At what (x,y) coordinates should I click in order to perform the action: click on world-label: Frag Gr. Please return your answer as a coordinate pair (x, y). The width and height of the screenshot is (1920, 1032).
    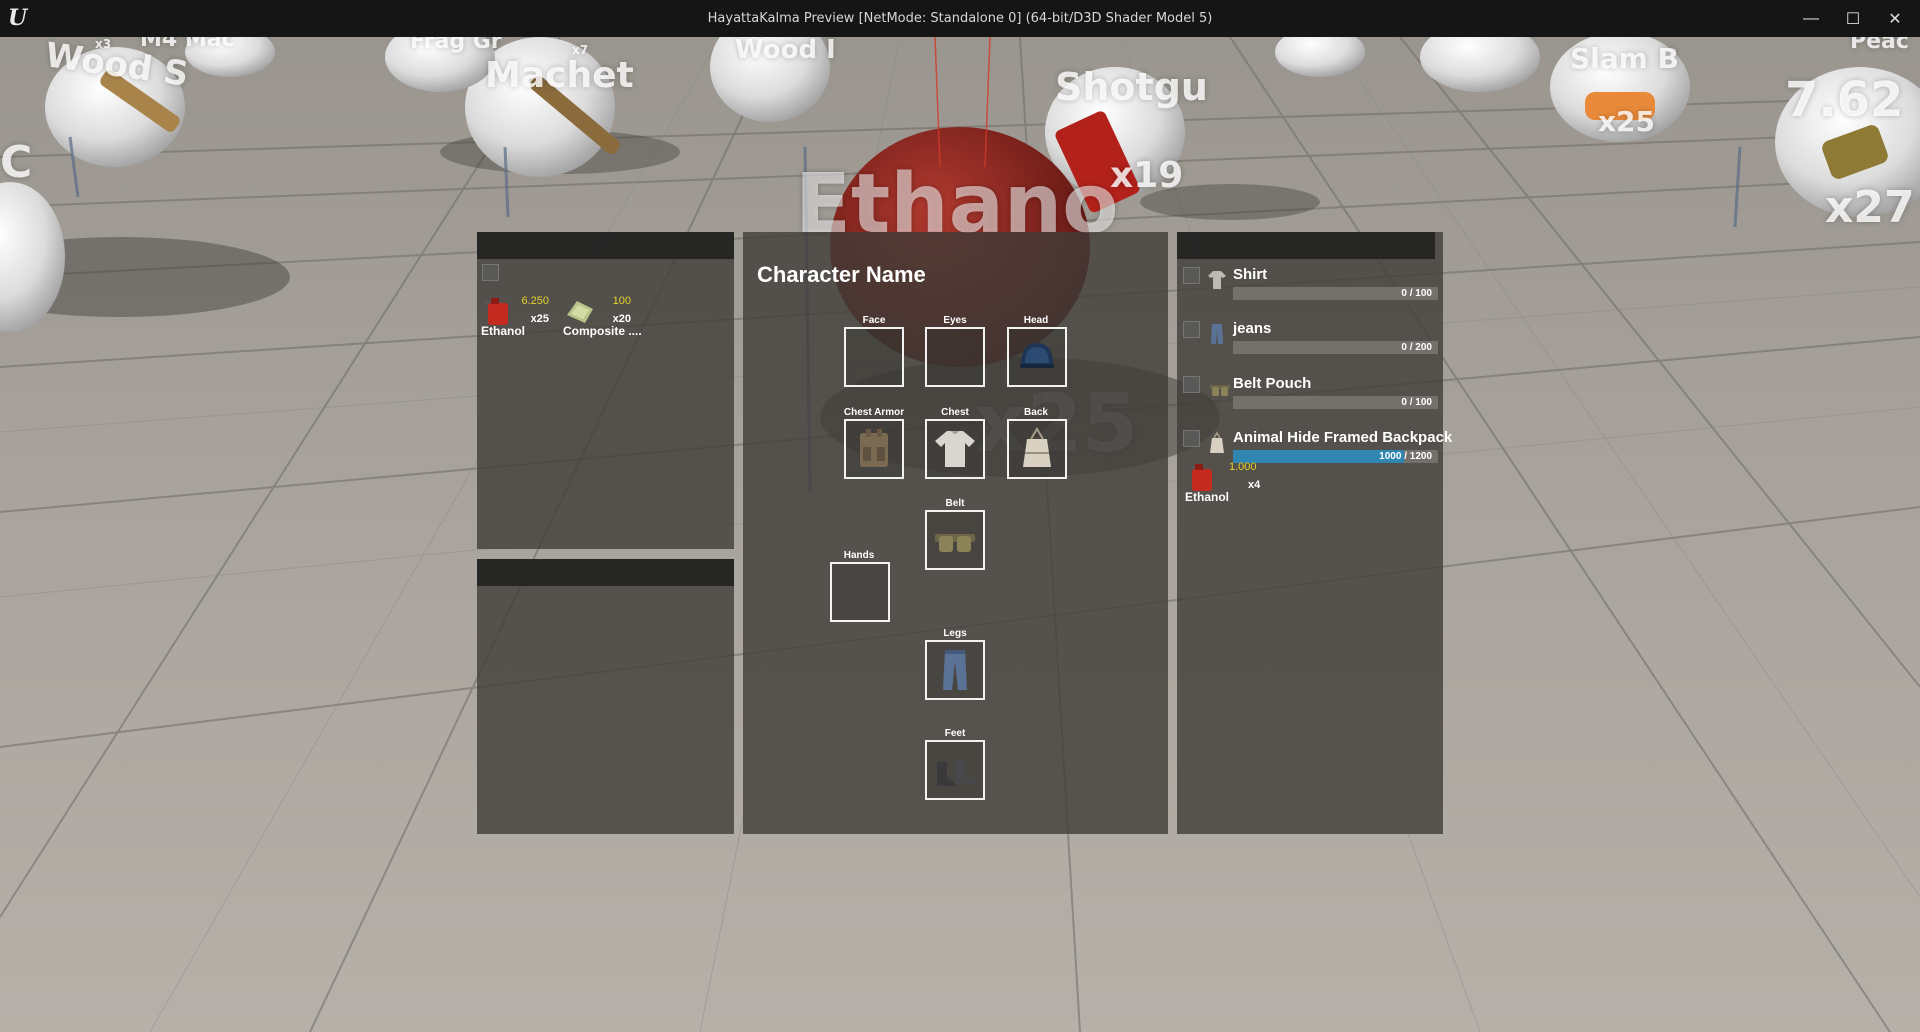
    Looking at the image, I should click on (456, 45).